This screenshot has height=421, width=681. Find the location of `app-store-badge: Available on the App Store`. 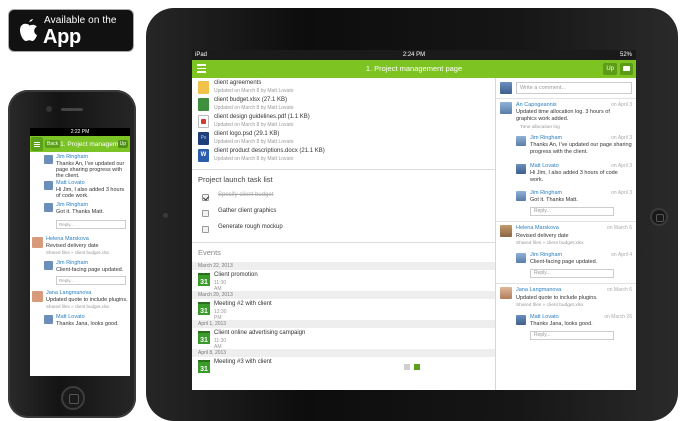

app-store-badge: Available on the App Store is located at coordinates (71, 40).